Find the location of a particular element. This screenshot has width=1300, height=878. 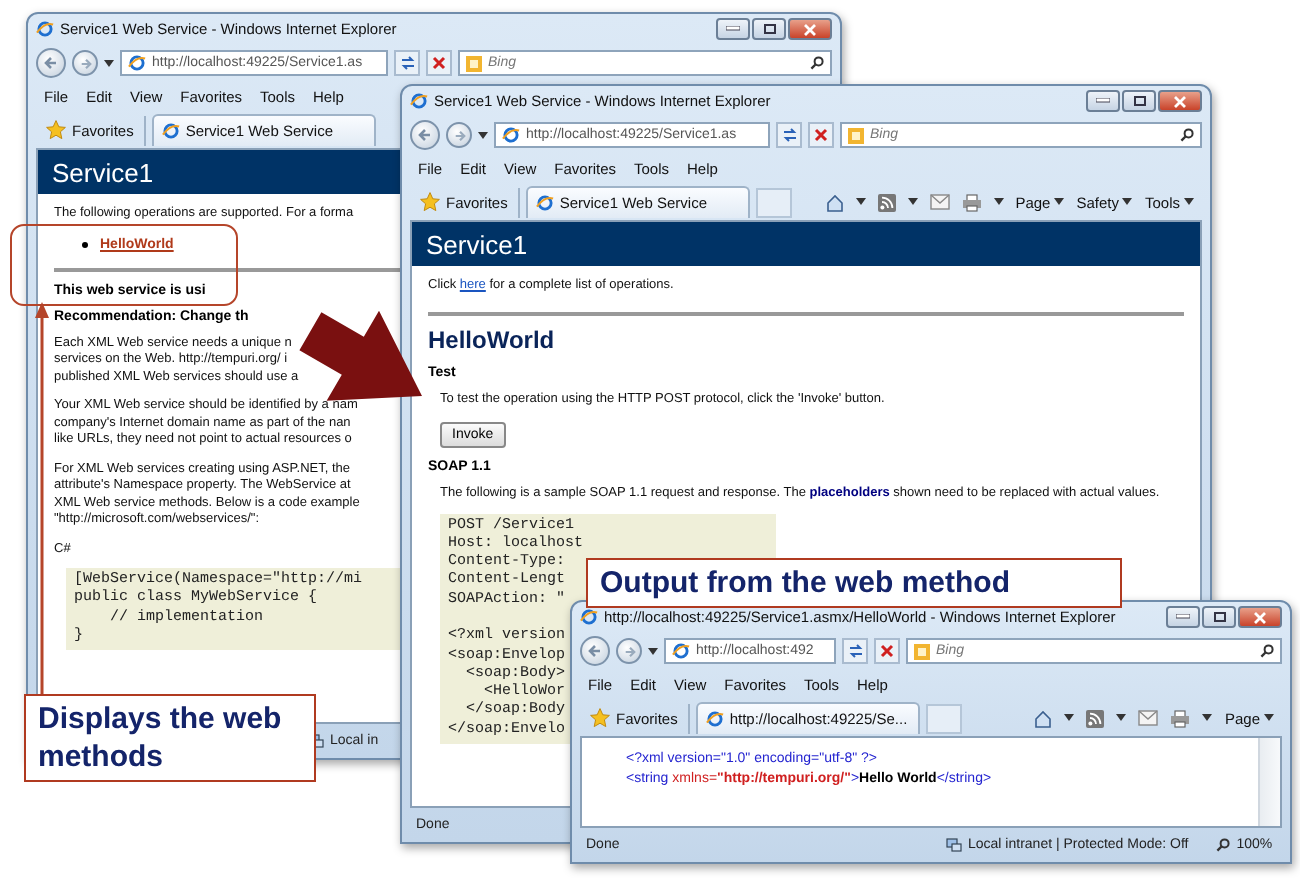

pointer-arrow is located at coordinates (360, 355).